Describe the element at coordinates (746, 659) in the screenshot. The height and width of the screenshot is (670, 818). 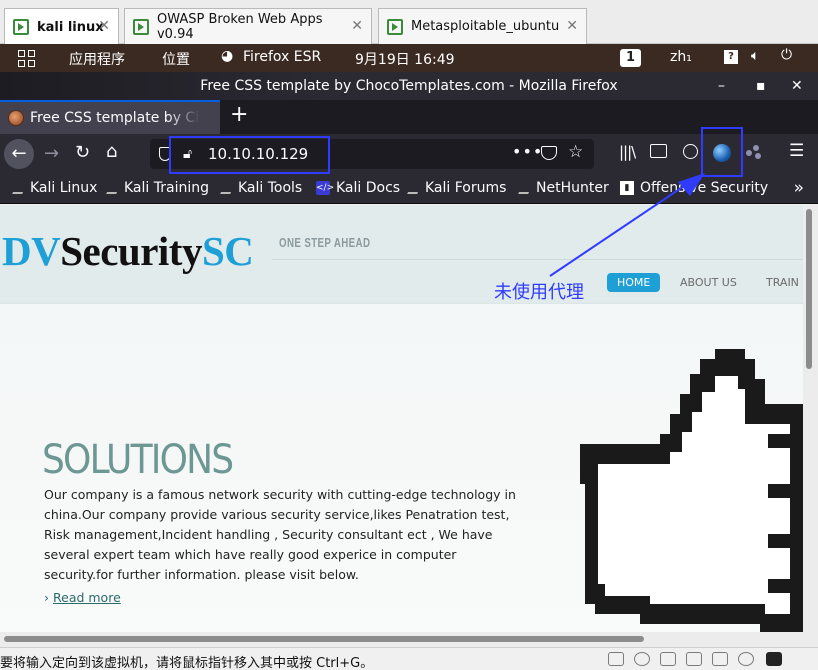
I see `display-icon` at that location.